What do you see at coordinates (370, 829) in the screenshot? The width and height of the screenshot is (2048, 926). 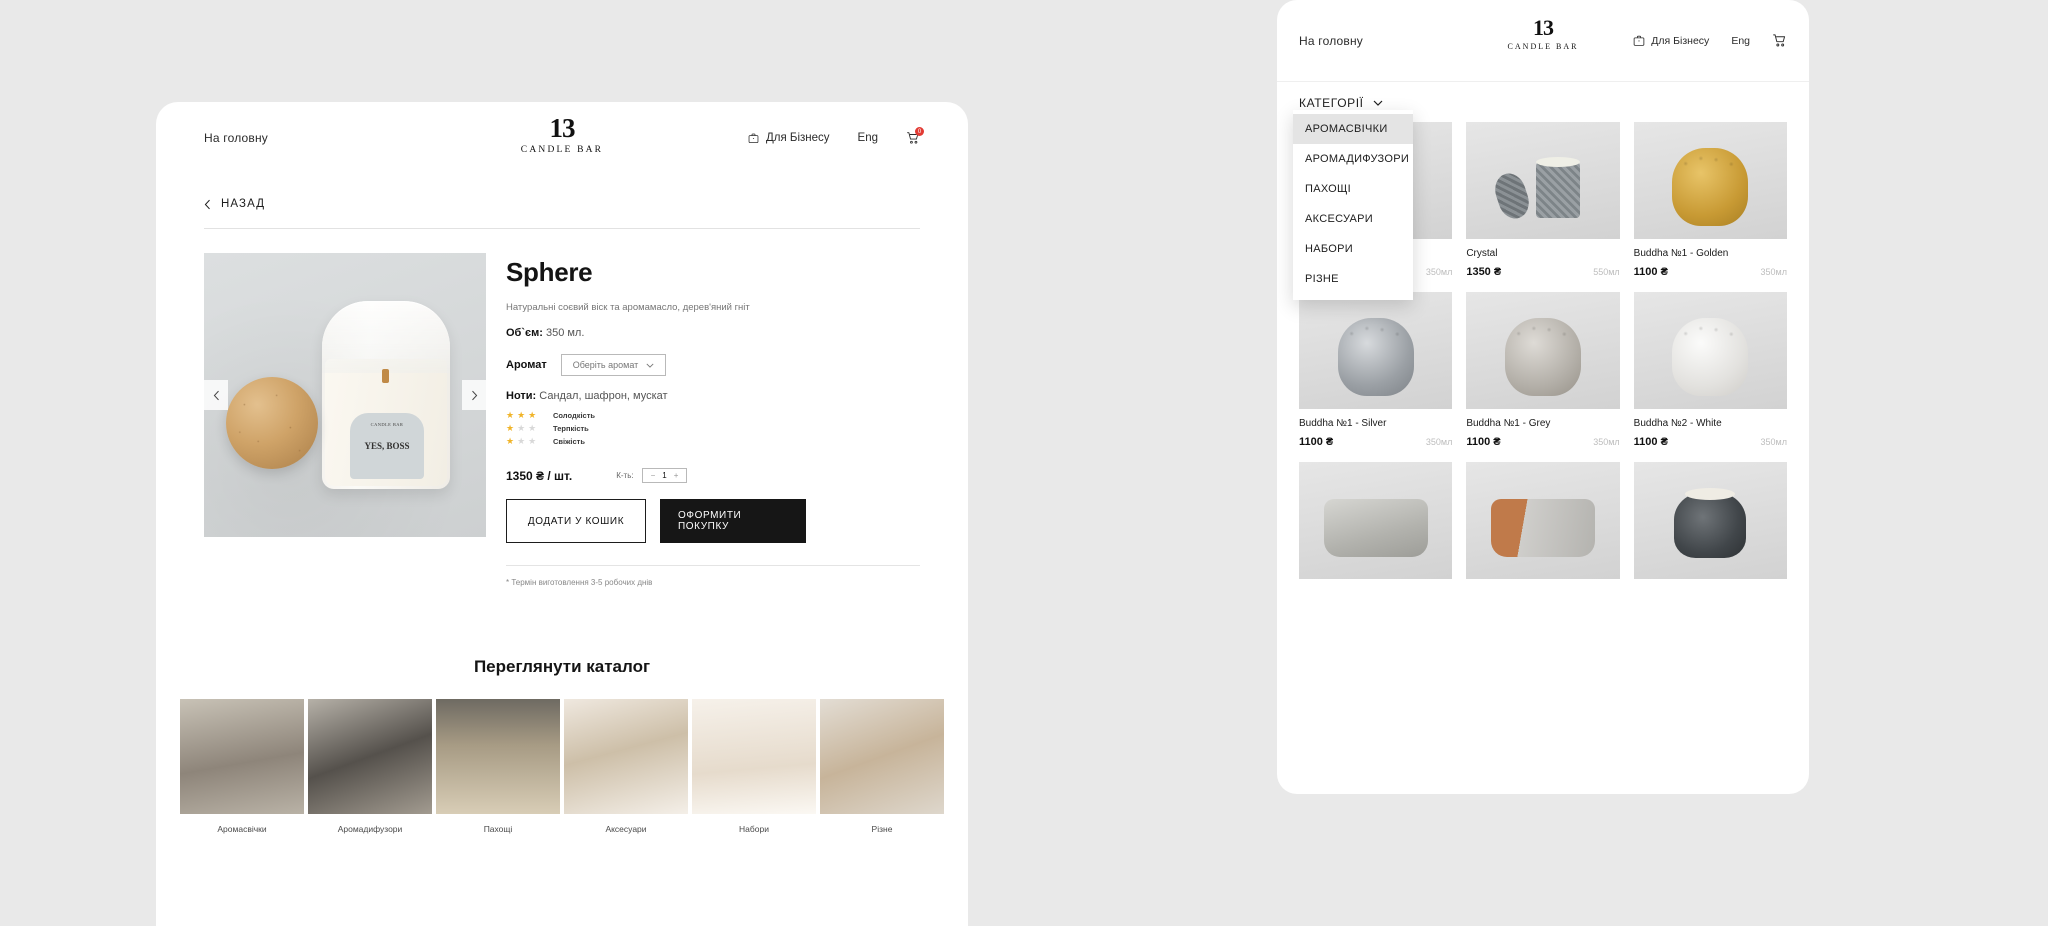 I see `catalog-item-label: Аромадифузори` at bounding box center [370, 829].